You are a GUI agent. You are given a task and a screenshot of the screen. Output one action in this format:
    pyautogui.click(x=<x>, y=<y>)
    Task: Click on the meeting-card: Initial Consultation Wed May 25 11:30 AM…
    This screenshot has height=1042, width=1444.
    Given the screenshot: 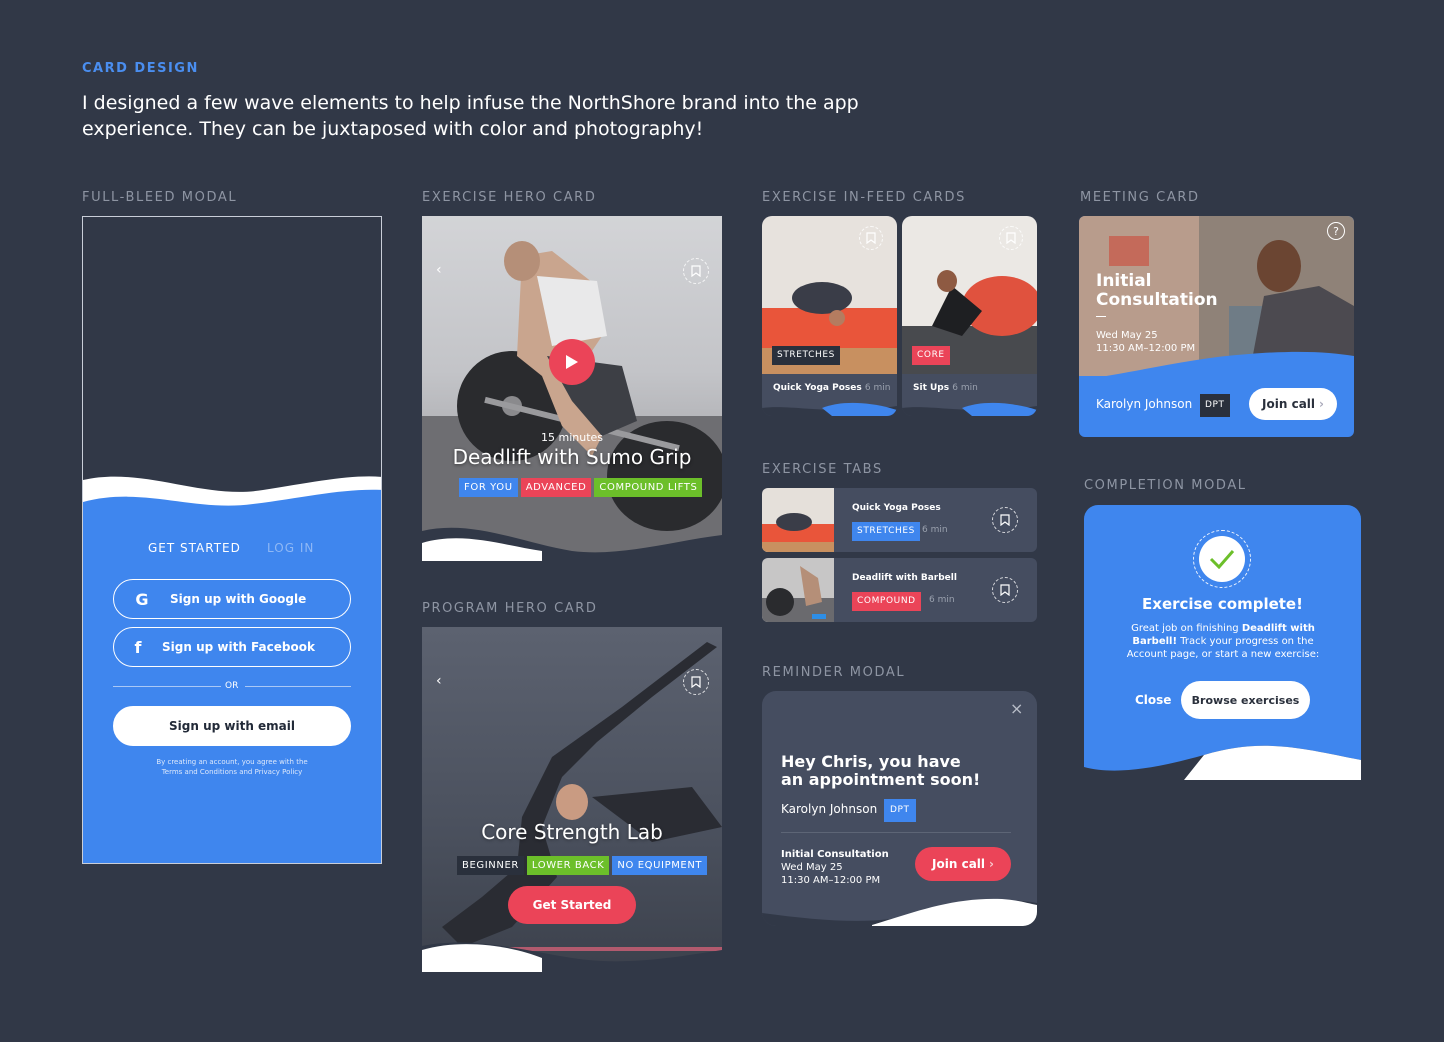 What is the action you would take?
    pyautogui.click(x=1216, y=326)
    